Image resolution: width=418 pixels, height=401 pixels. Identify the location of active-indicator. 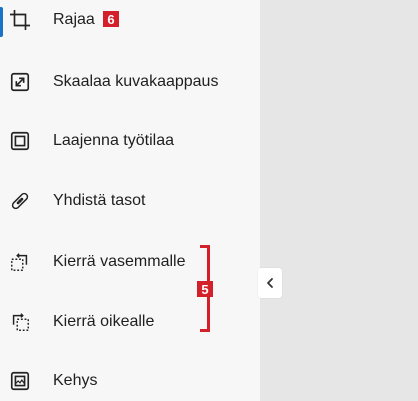
(1, 22).